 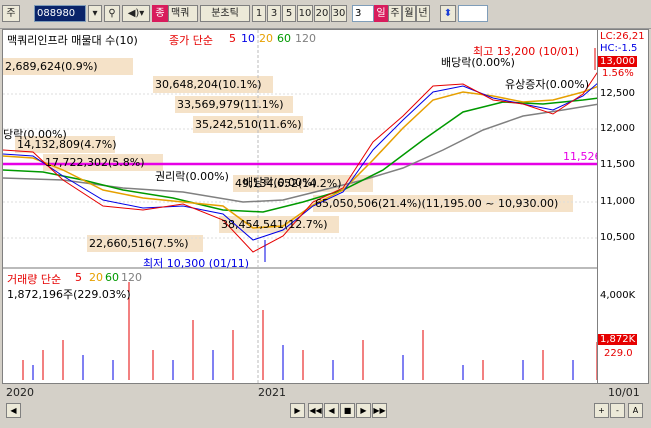 I want to click on count-input, so click(x=473, y=13).